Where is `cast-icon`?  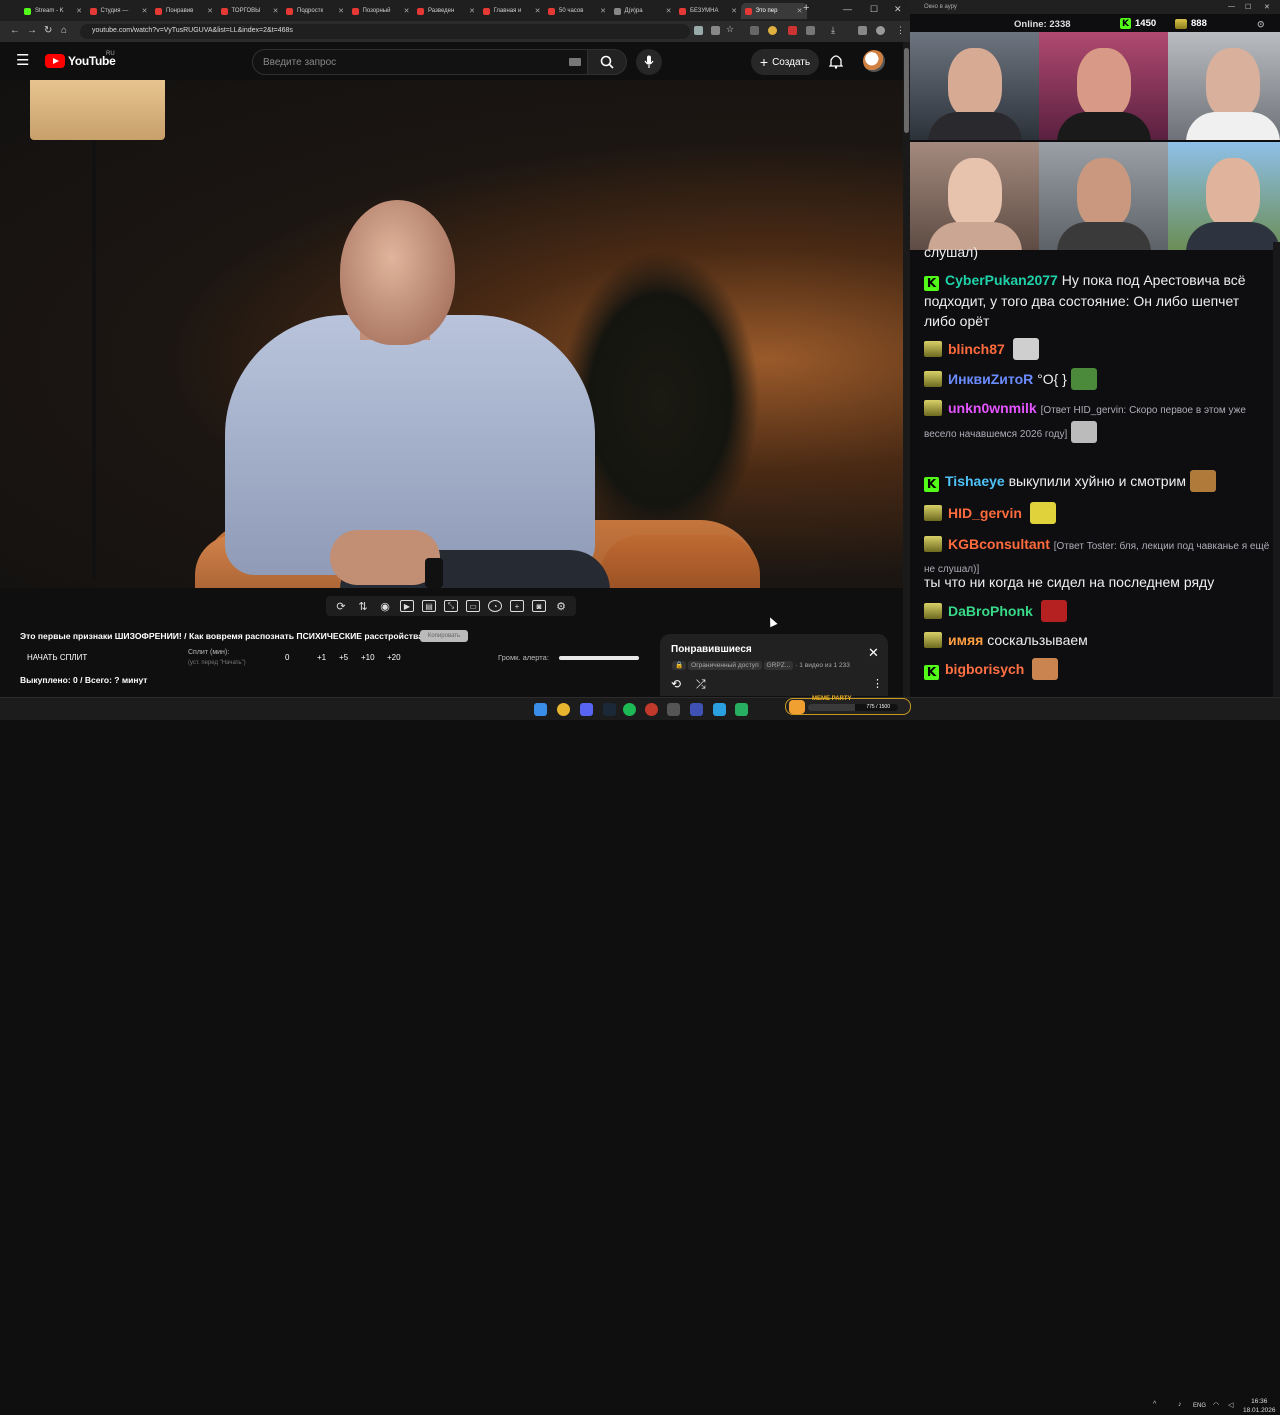
cast-icon is located at coordinates (698, 30).